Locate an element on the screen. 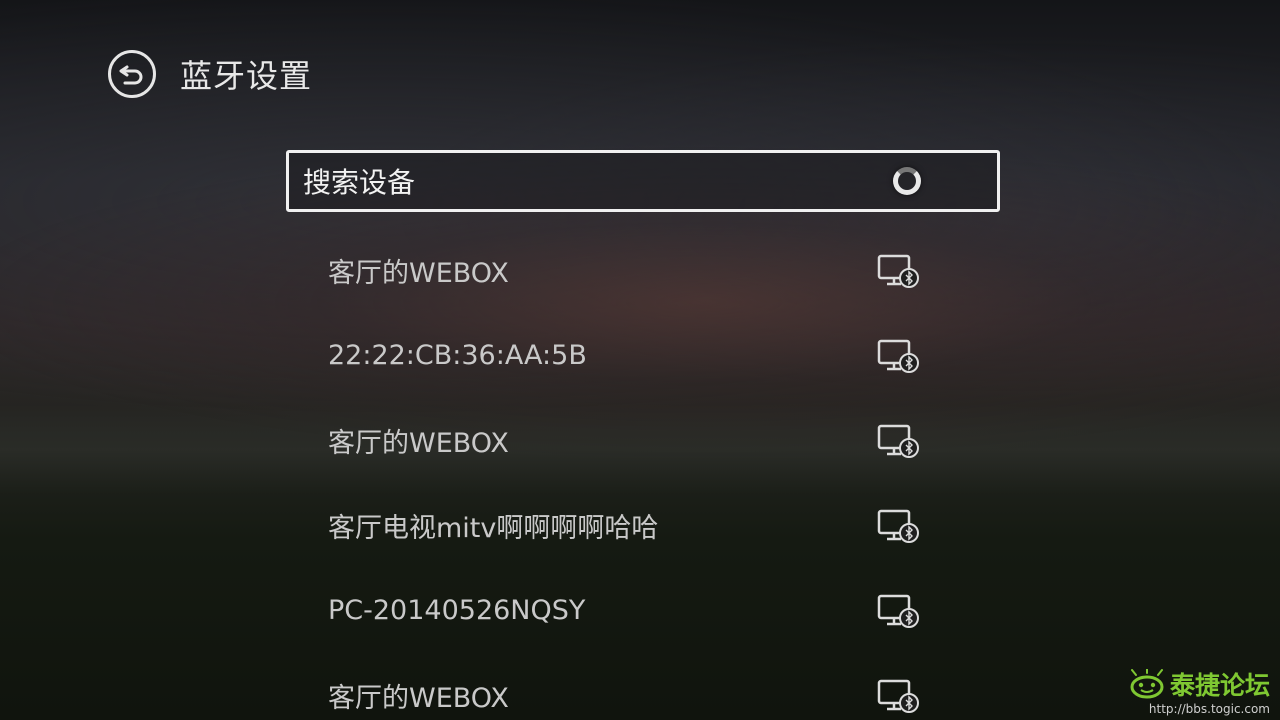  back-button is located at coordinates (132, 74).